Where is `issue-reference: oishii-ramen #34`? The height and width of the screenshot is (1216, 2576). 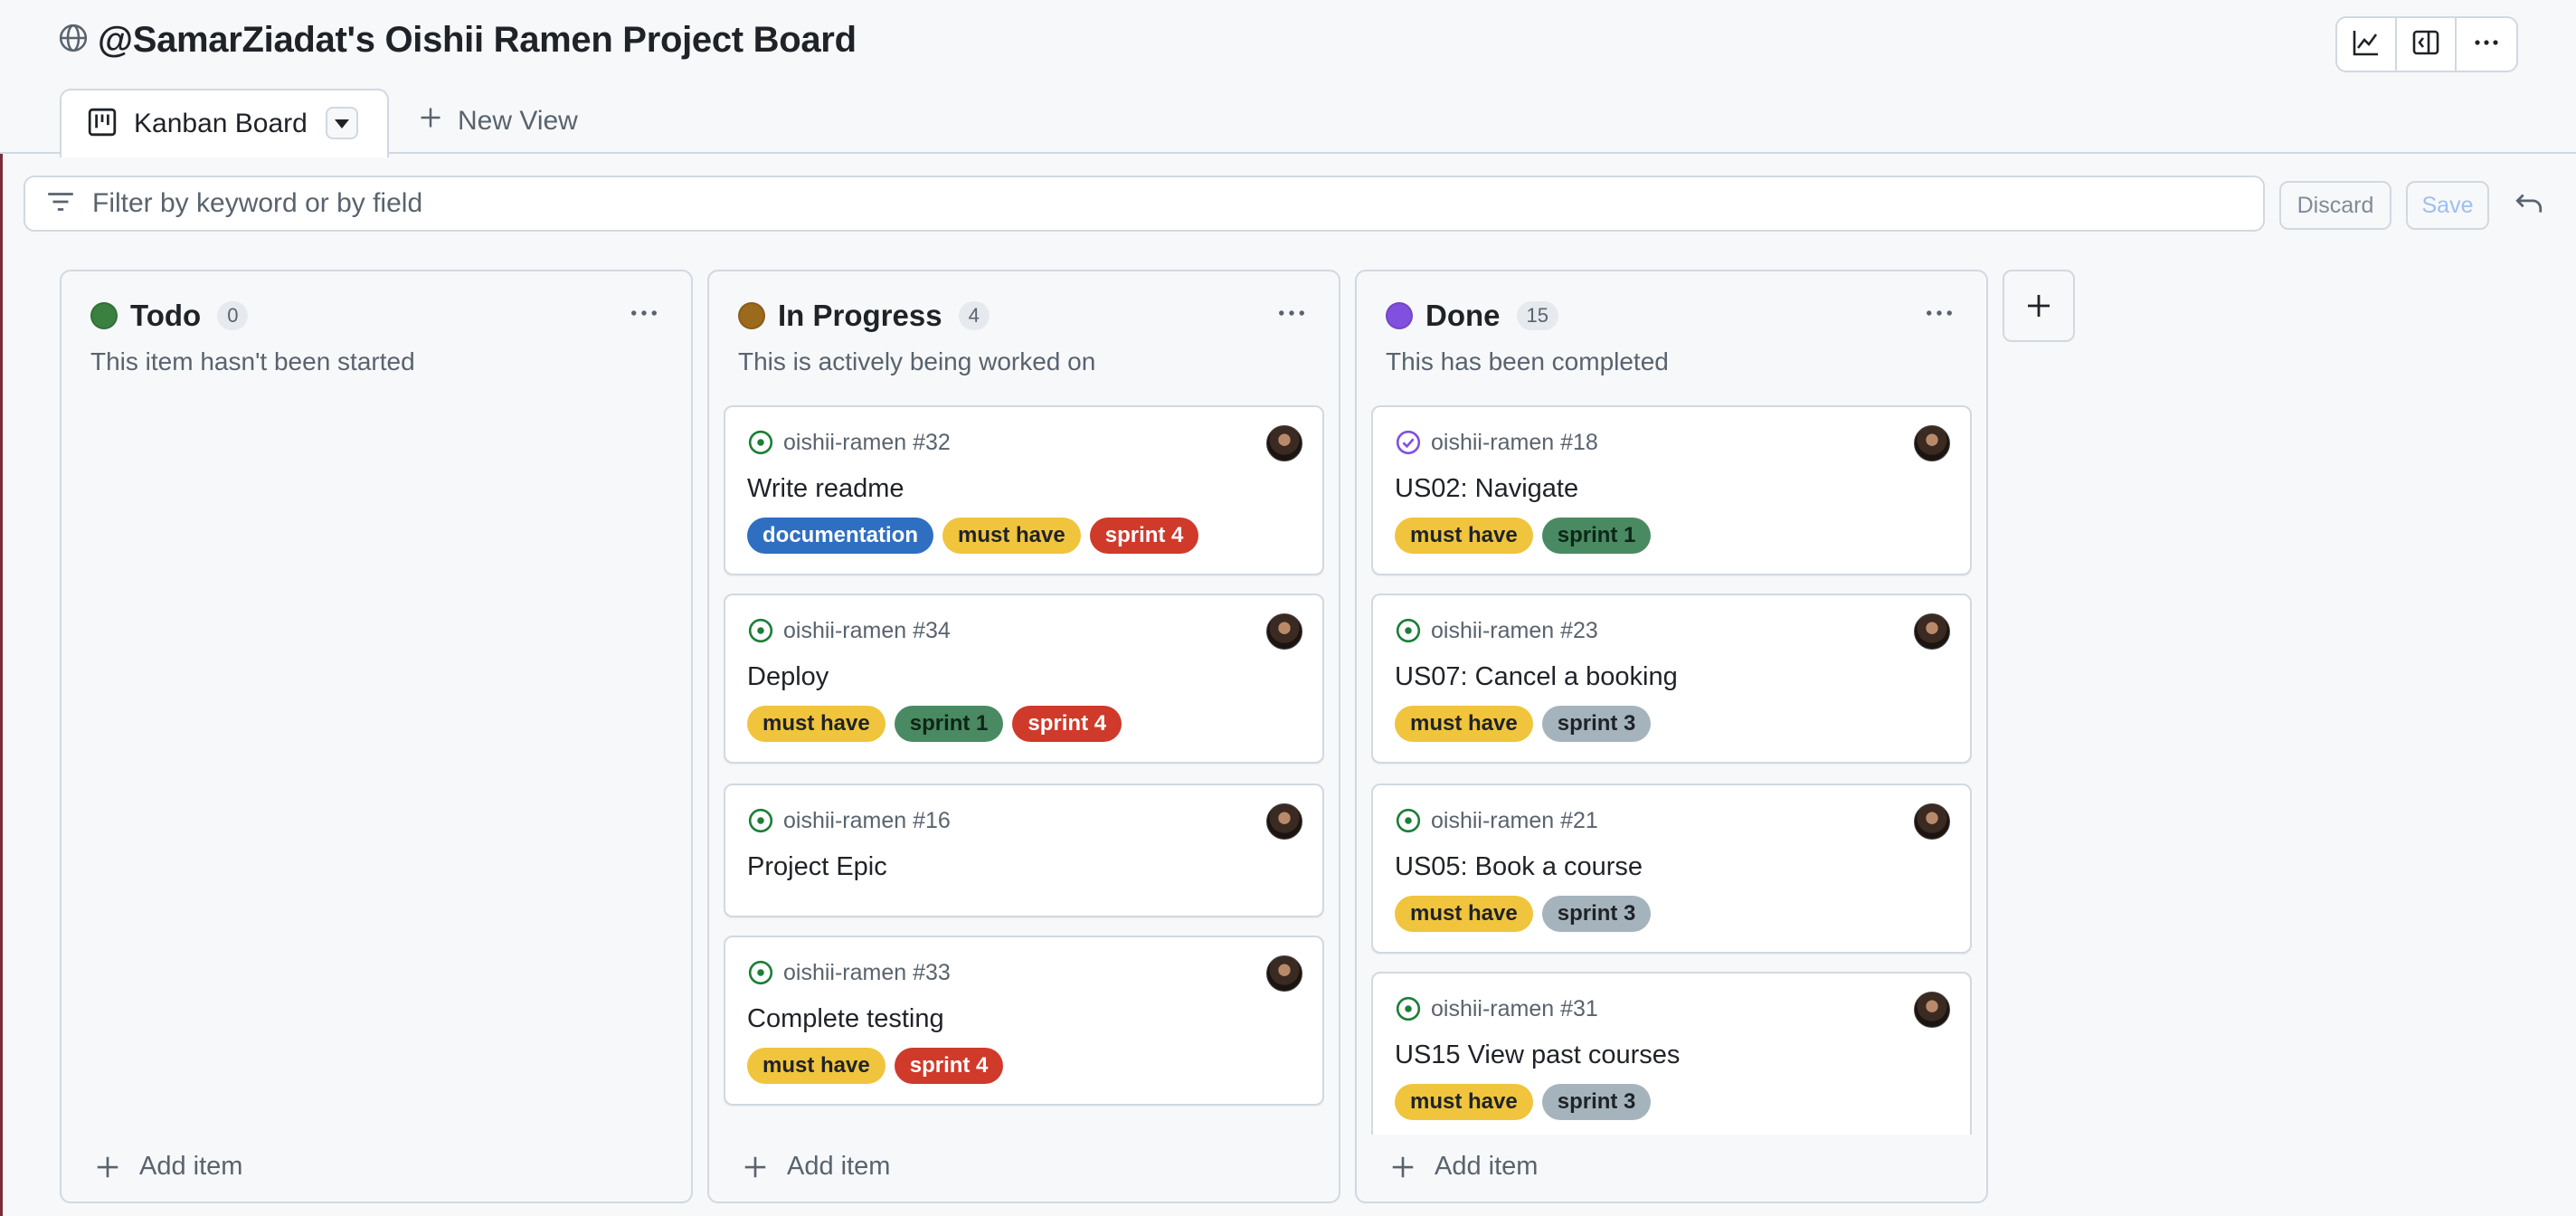
issue-reference: oishii-ramen #34 is located at coordinates (849, 631).